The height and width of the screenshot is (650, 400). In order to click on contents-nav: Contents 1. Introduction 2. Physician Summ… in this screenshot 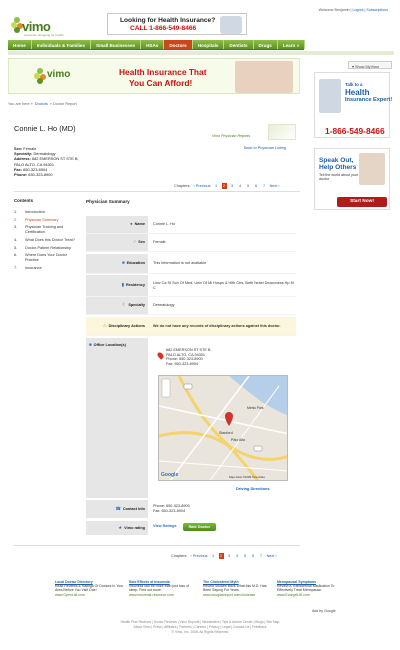, I will do `click(45, 235)`.